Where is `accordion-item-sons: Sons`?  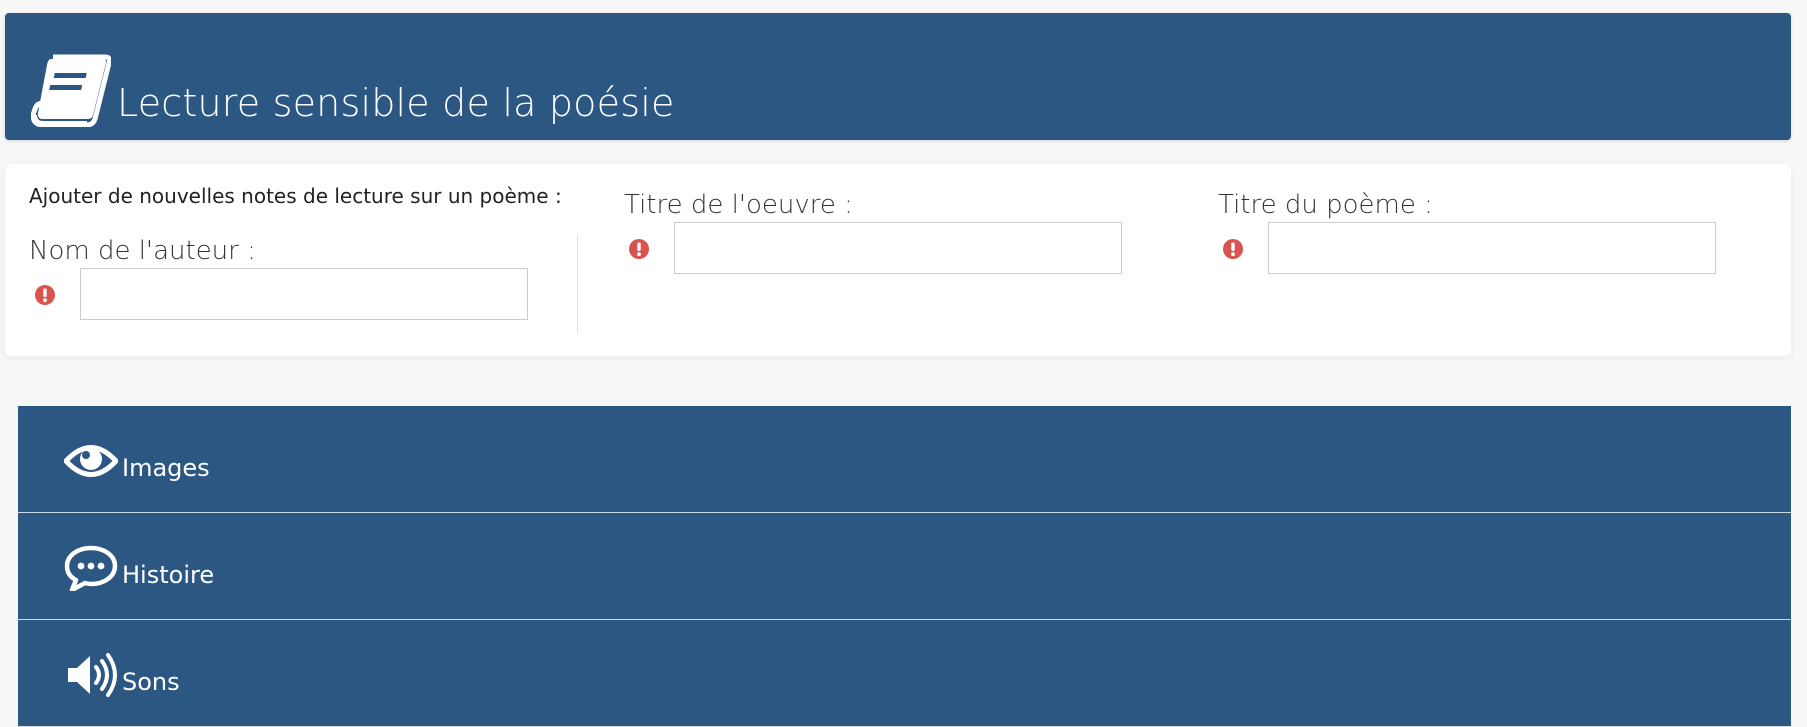 accordion-item-sons: Sons is located at coordinates (904, 673).